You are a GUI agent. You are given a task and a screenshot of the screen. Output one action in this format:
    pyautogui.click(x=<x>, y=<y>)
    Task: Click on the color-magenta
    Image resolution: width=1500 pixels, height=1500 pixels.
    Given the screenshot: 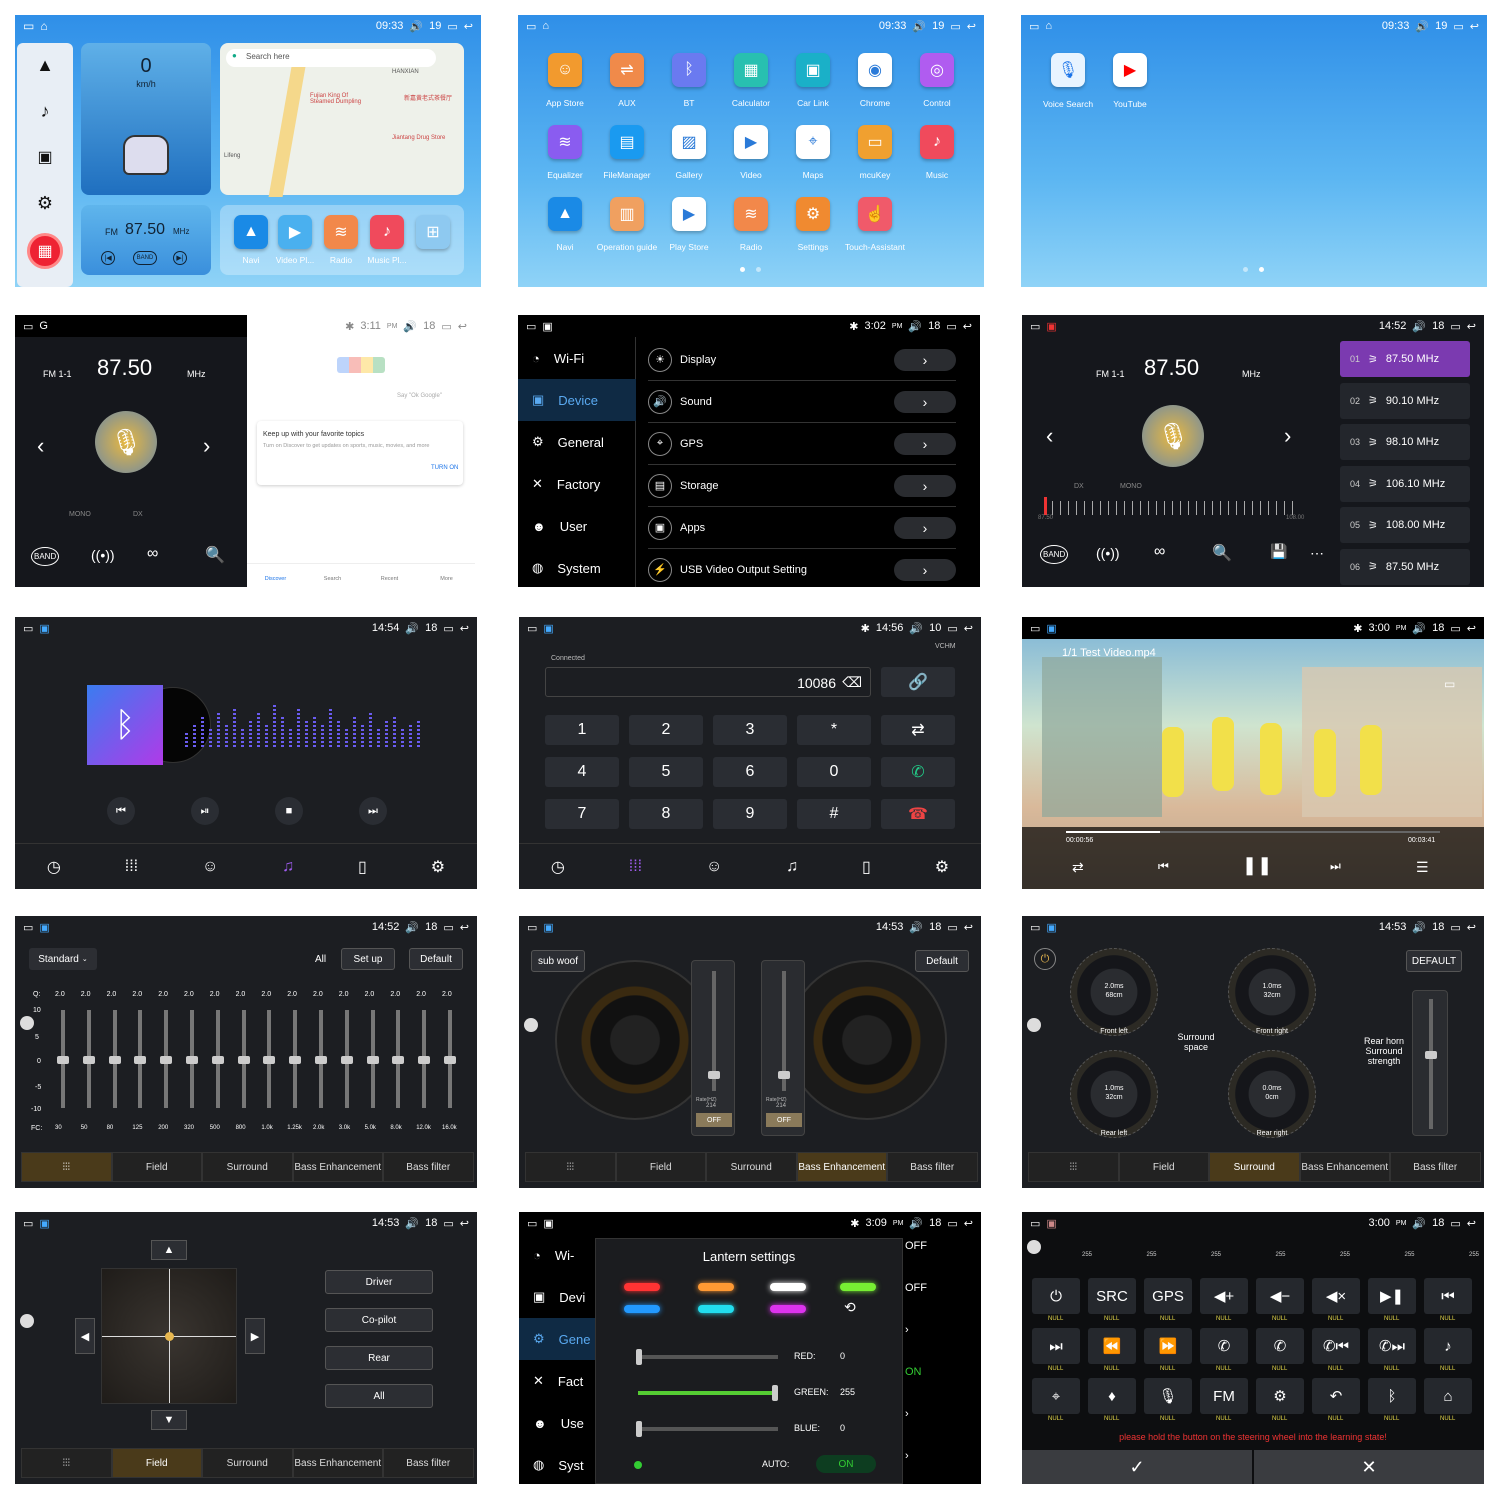 What is the action you would take?
    pyautogui.click(x=788, y=1309)
    